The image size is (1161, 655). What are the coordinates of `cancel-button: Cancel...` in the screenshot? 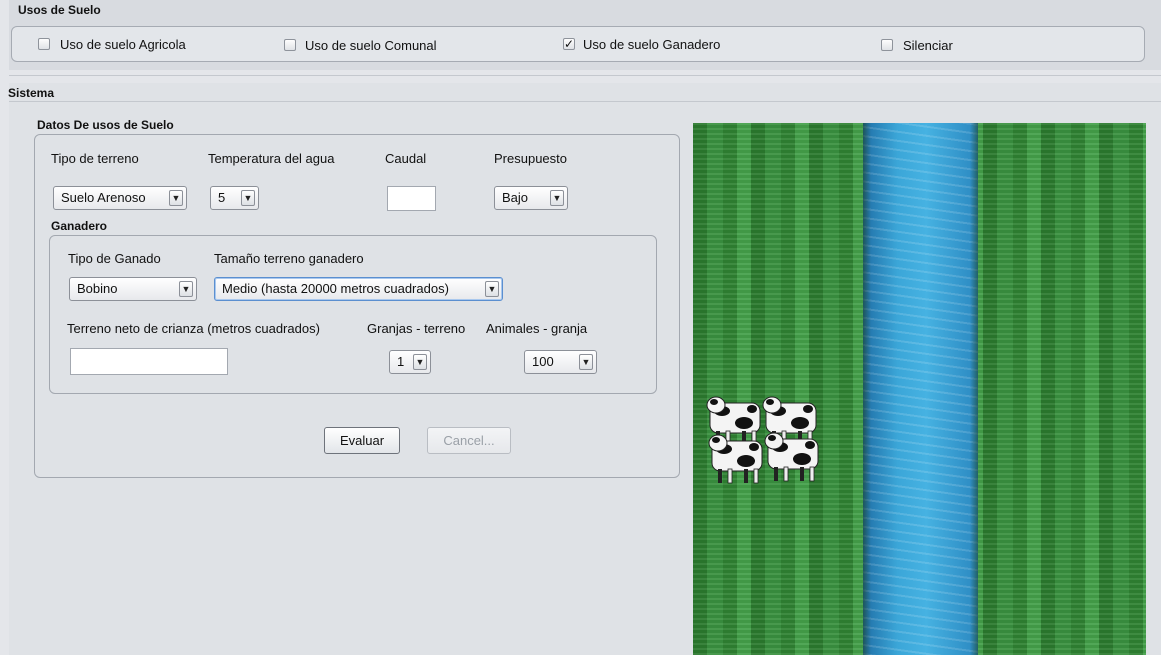 It's located at (469, 440).